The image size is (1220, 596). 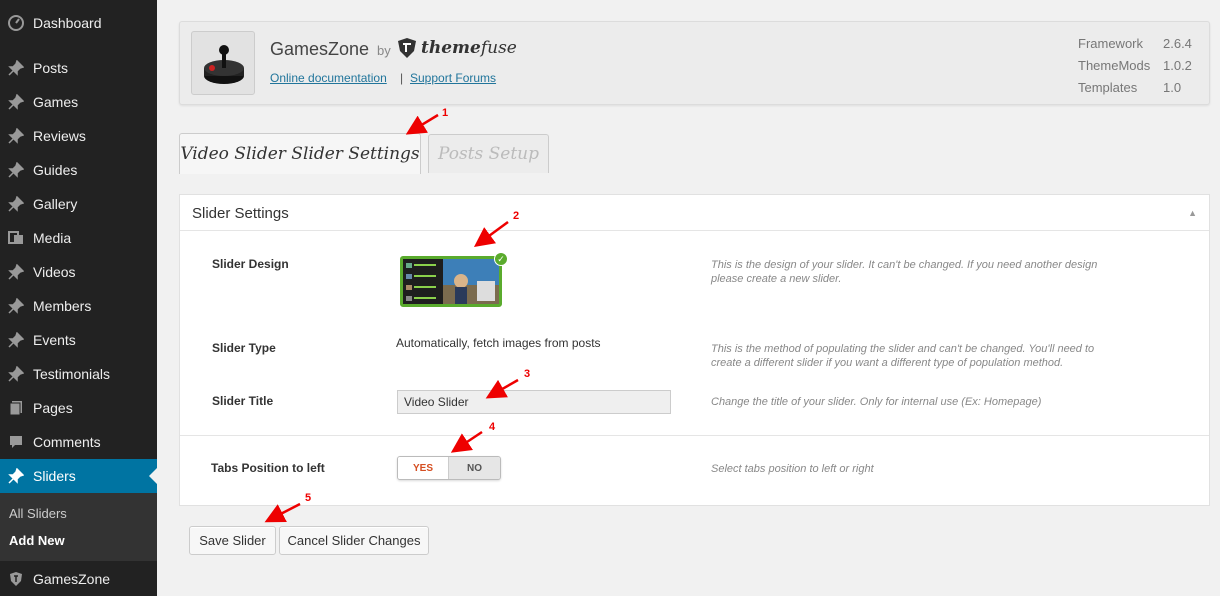 I want to click on version-value: 1.0, so click(x=1172, y=87).